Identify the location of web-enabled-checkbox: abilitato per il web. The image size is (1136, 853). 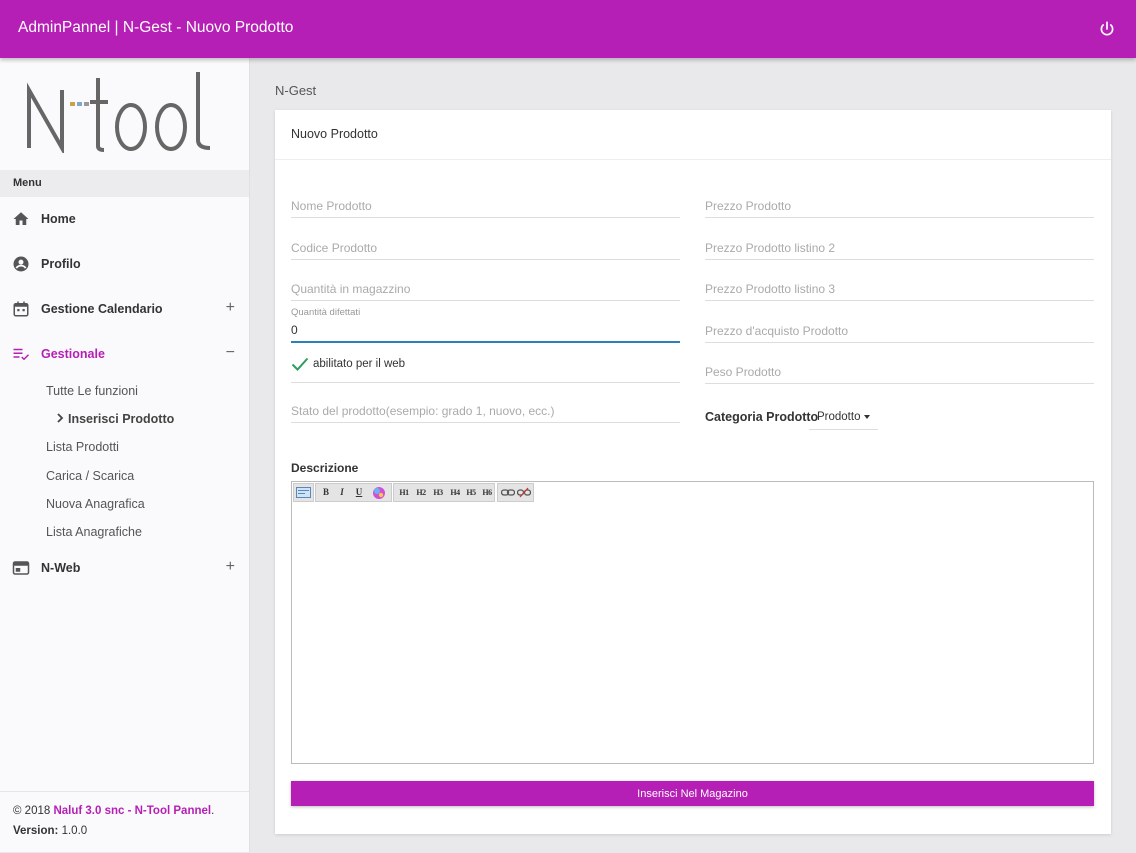
(485, 367).